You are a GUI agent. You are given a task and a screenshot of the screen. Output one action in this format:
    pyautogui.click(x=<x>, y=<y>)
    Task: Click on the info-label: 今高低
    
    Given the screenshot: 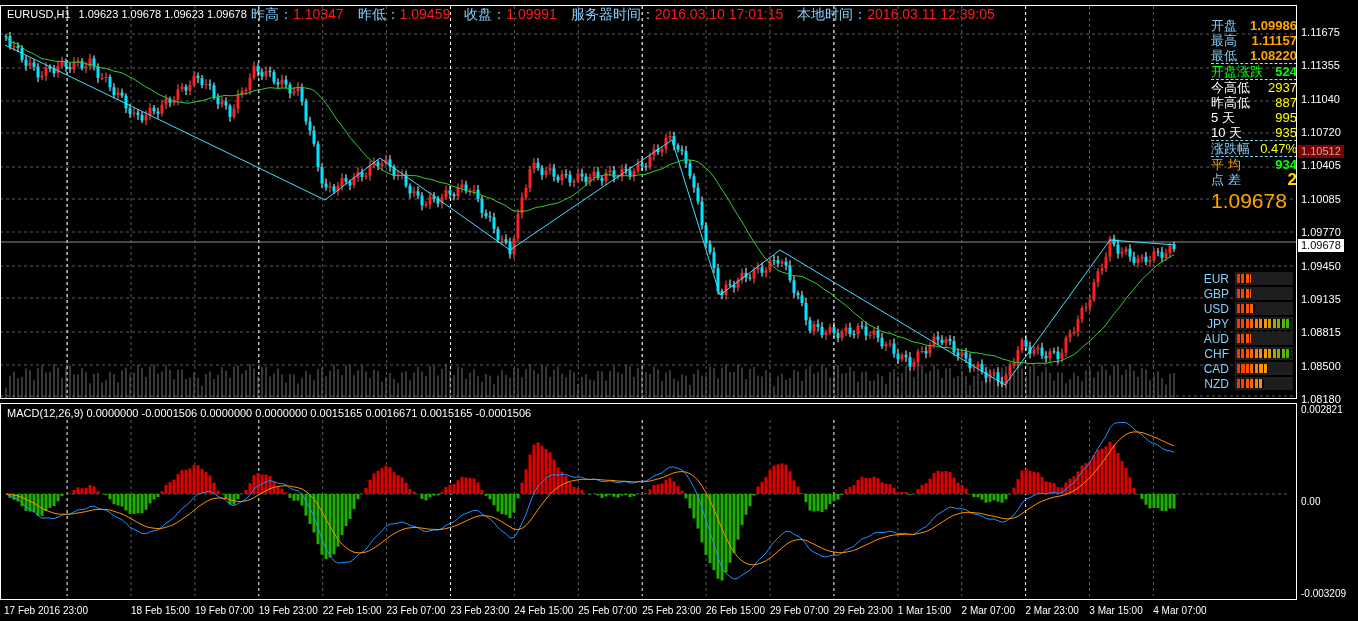 What is the action you would take?
    pyautogui.click(x=1230, y=87)
    